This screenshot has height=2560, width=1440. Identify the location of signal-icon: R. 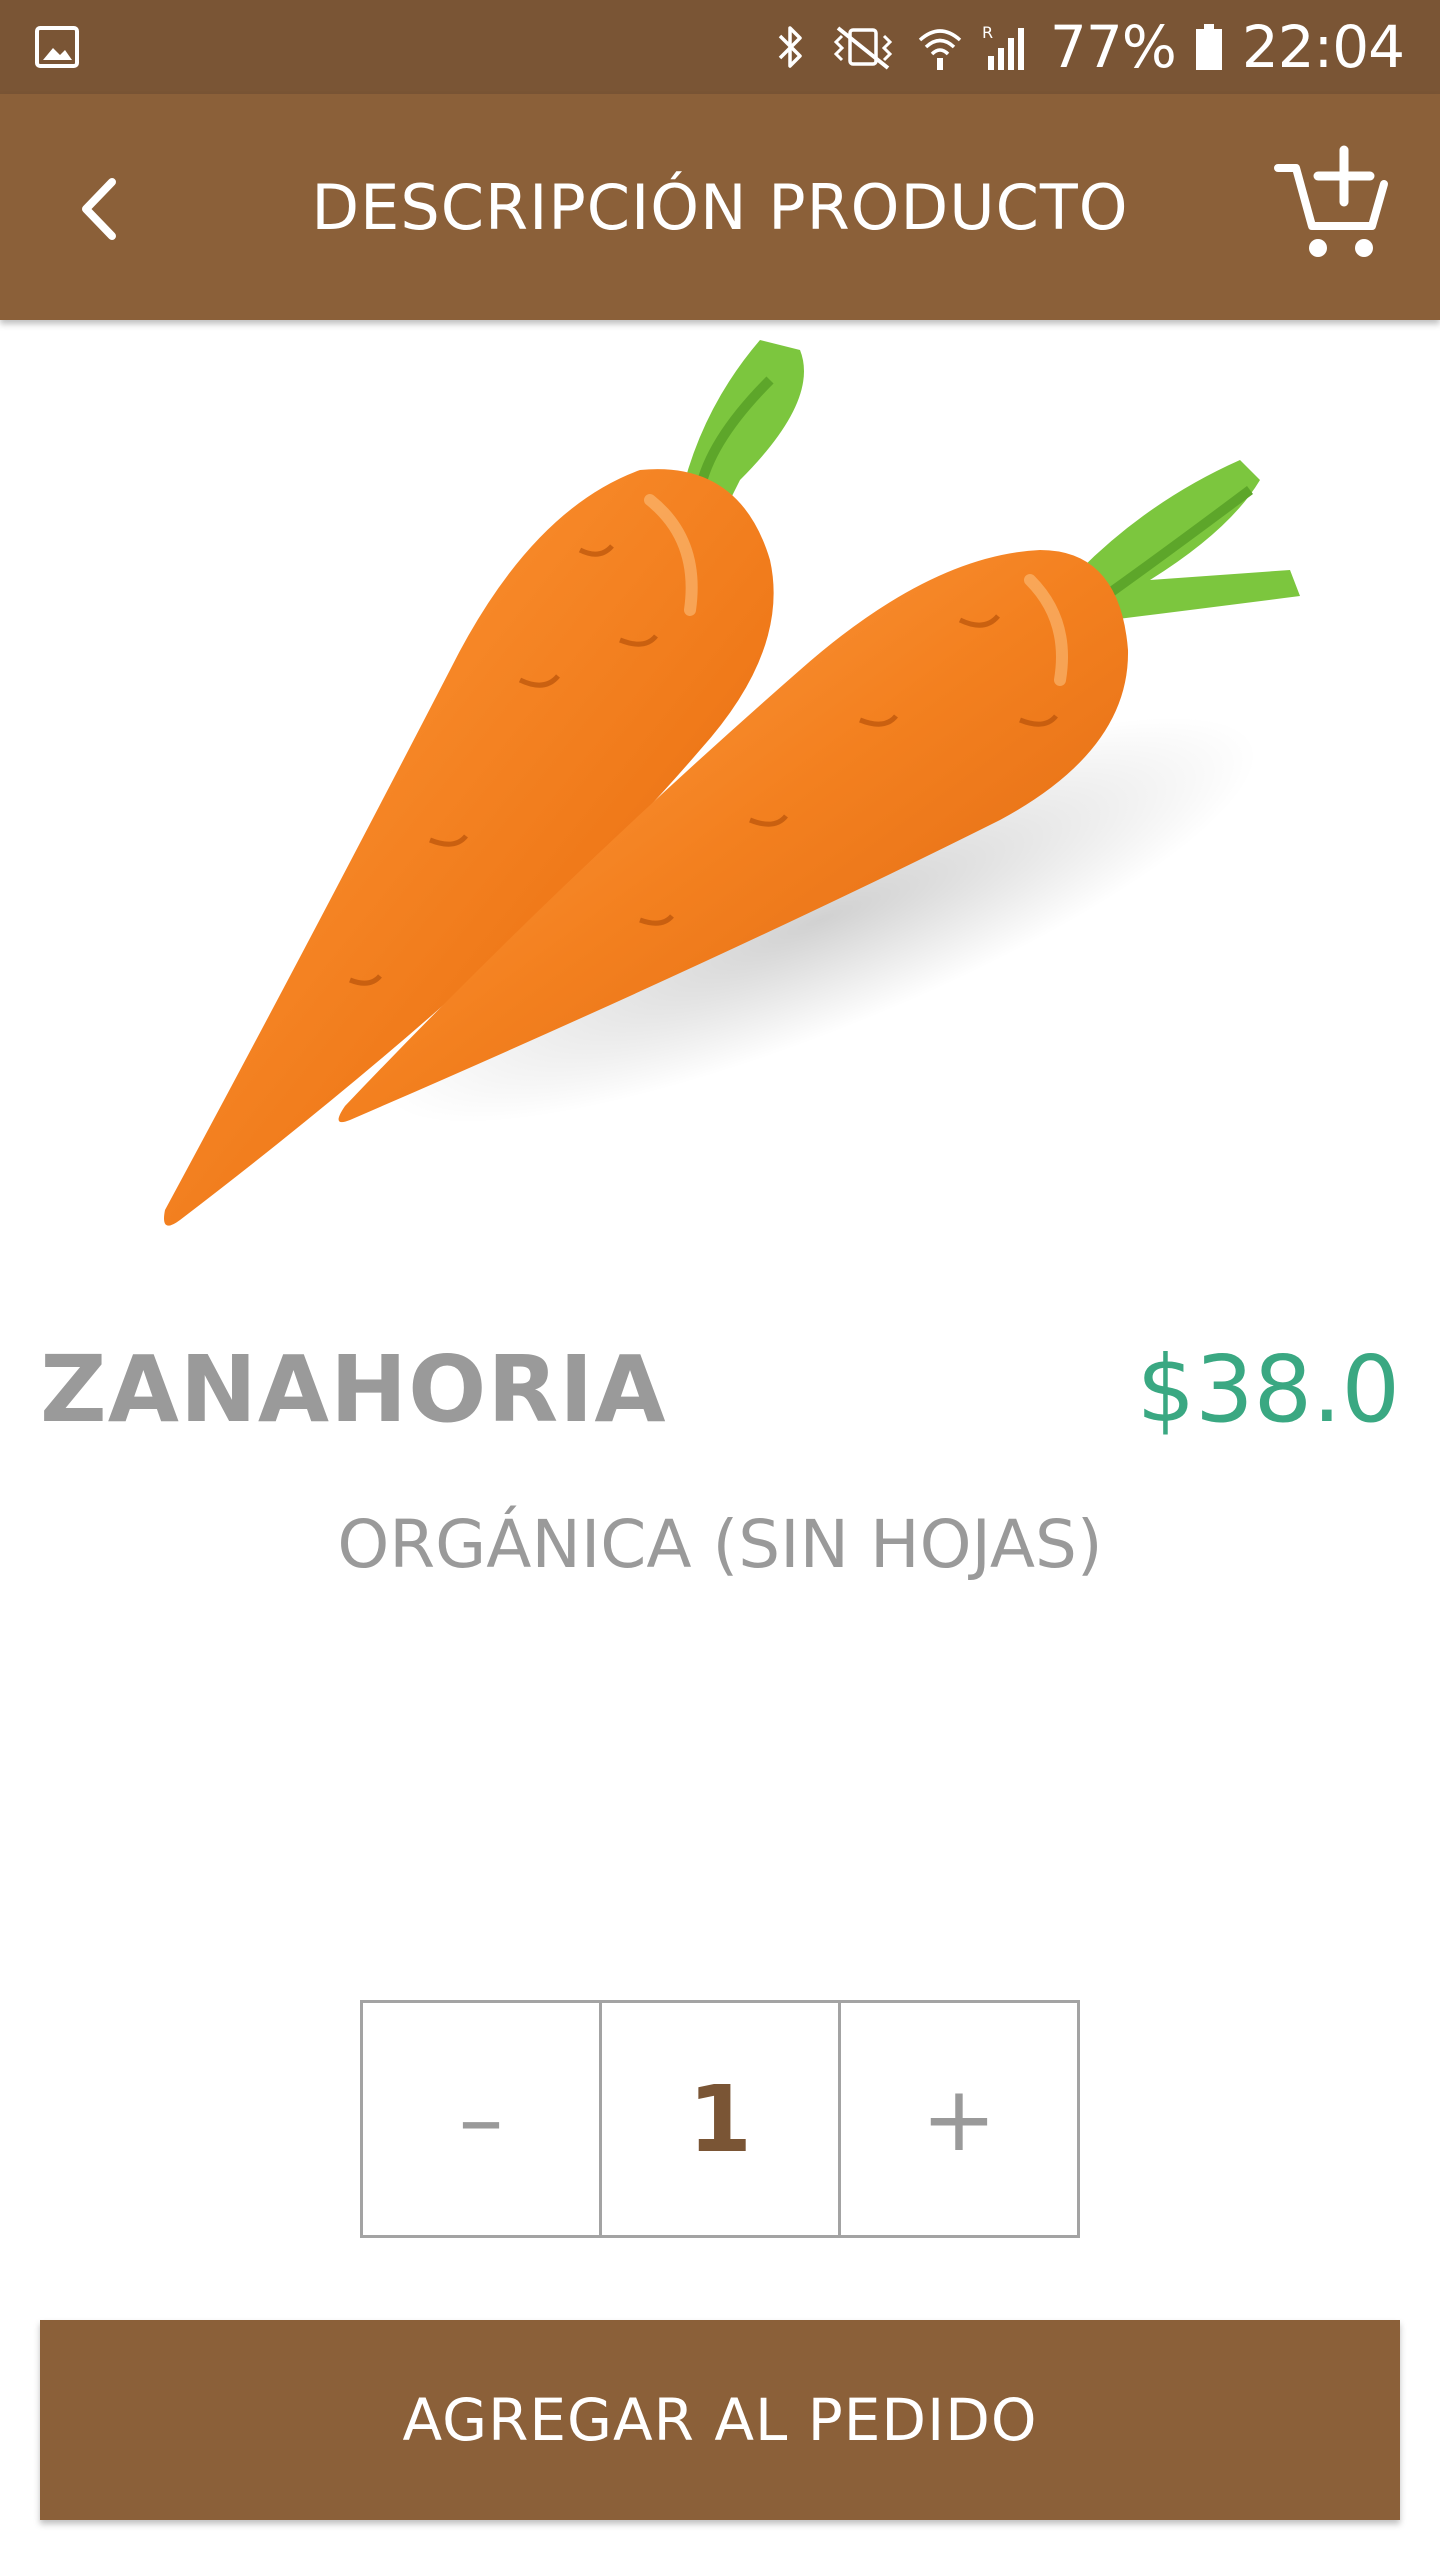
(1003, 46).